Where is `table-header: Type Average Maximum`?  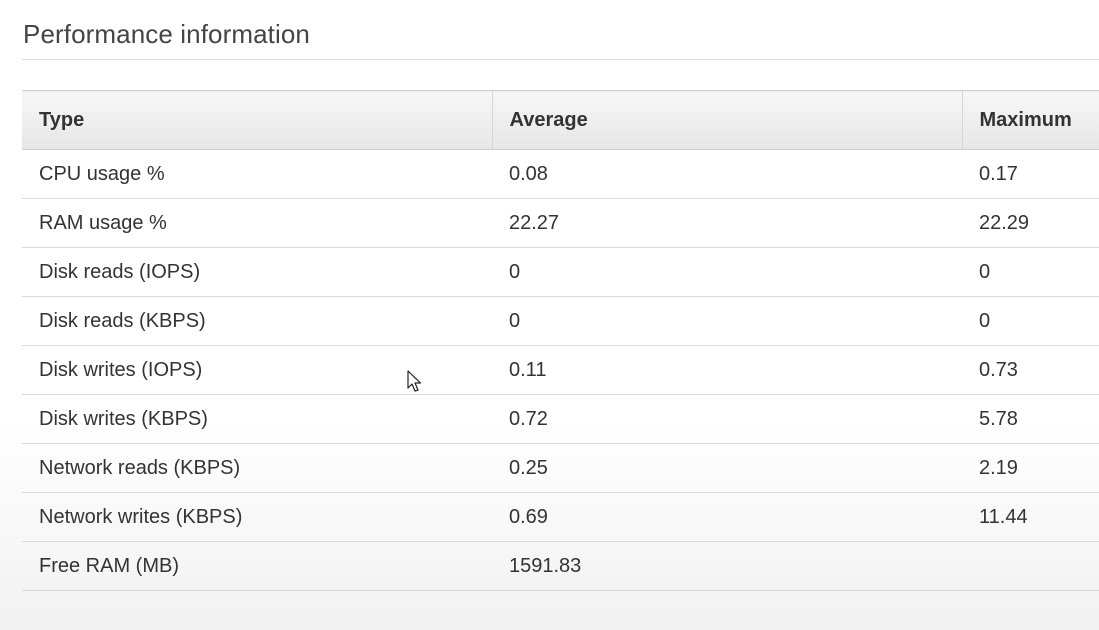
table-header: Type Average Maximum is located at coordinates (560, 120).